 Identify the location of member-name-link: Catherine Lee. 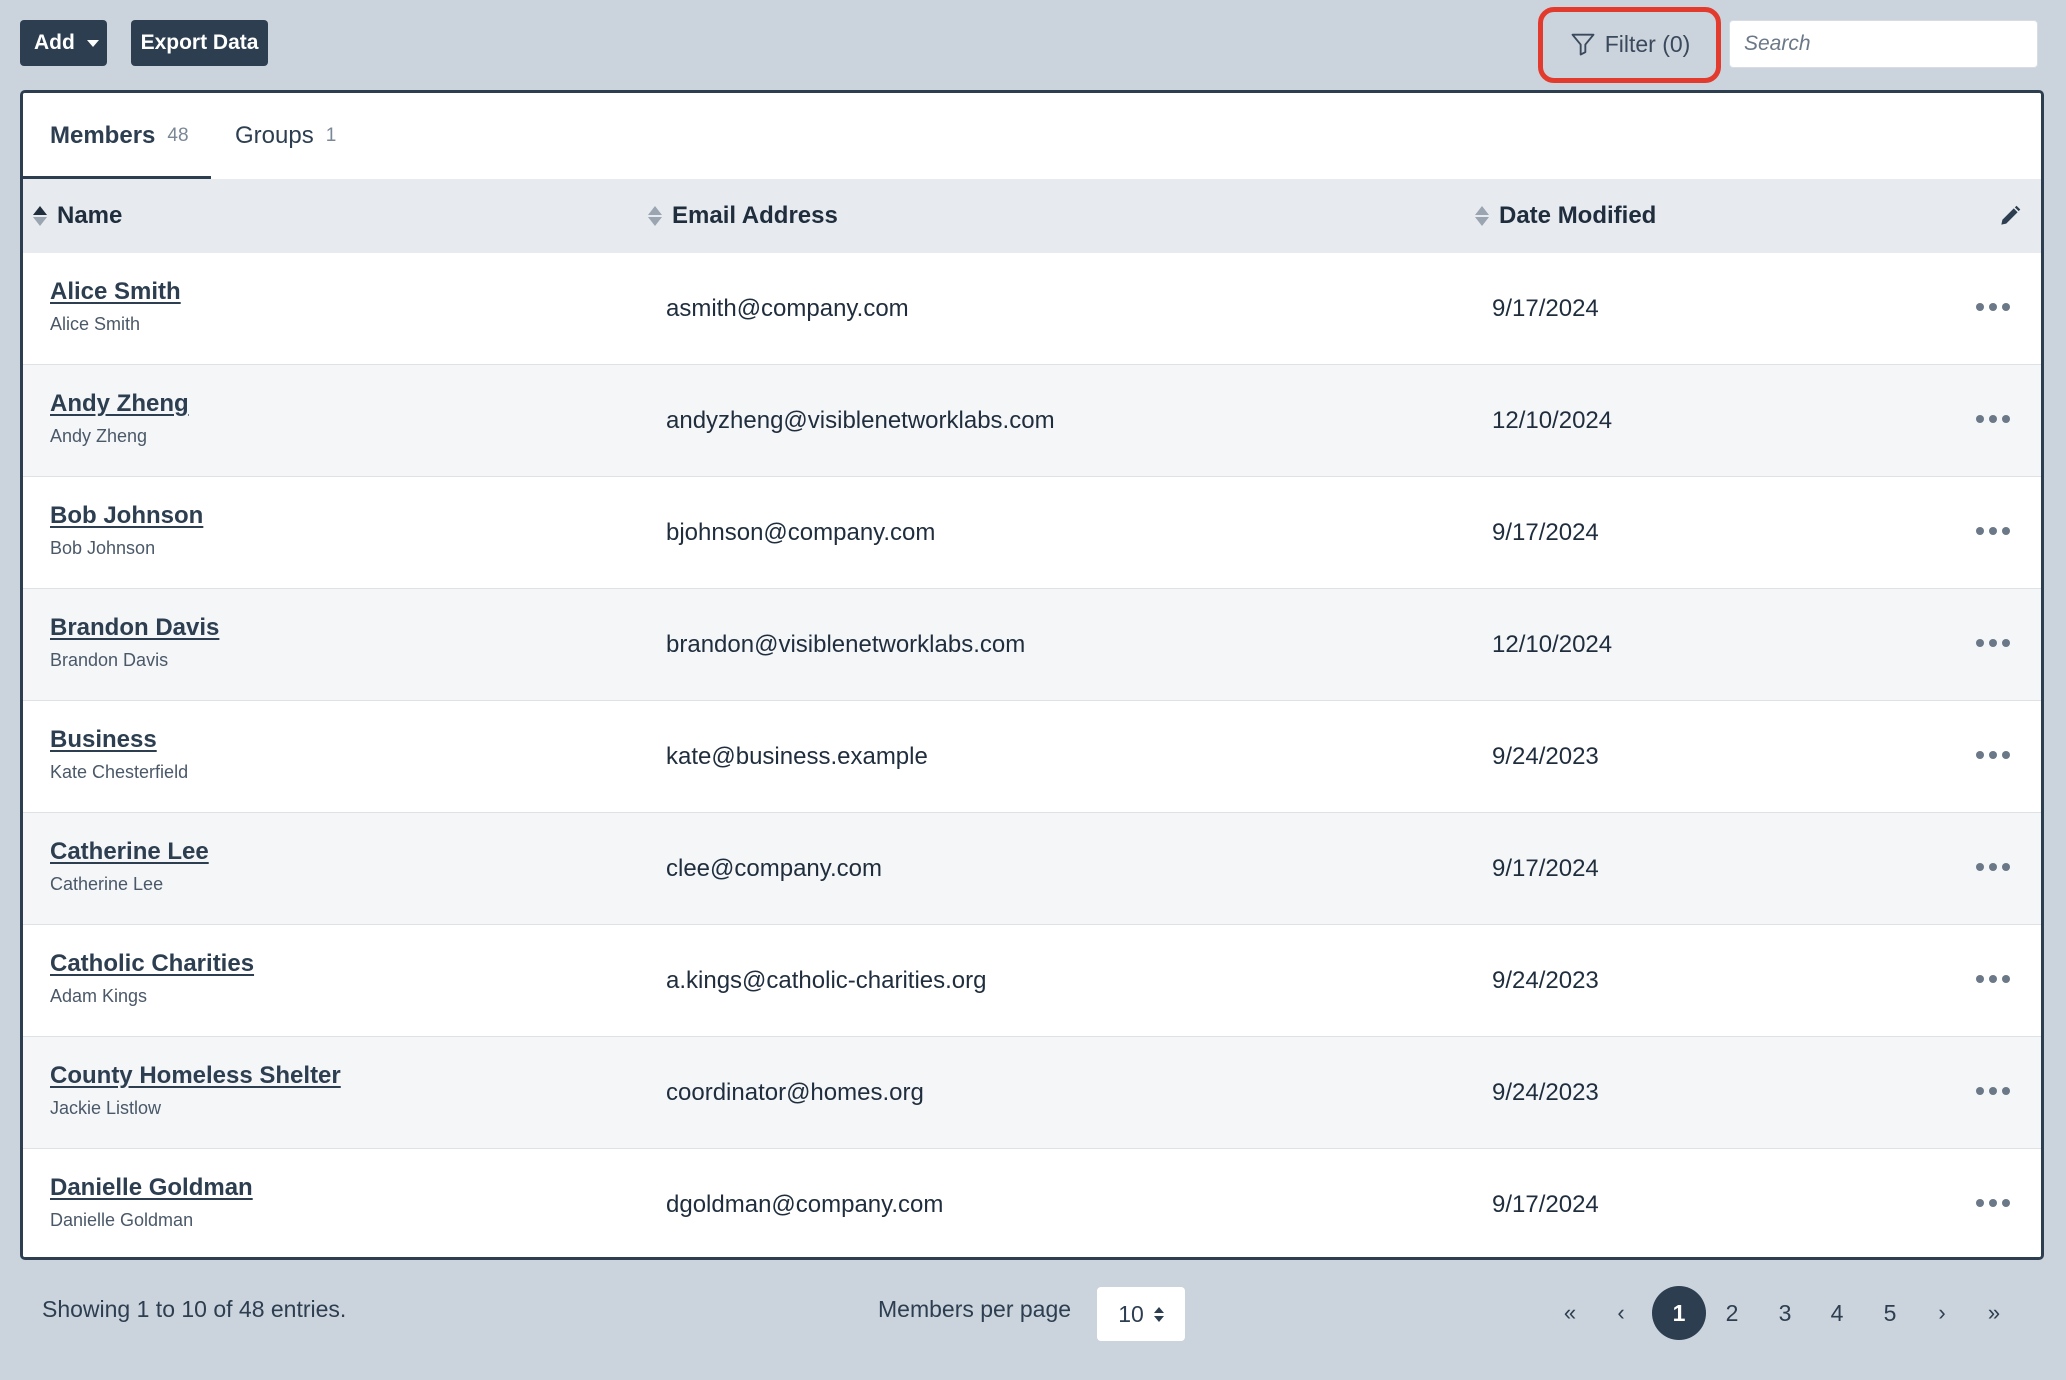
(129, 852).